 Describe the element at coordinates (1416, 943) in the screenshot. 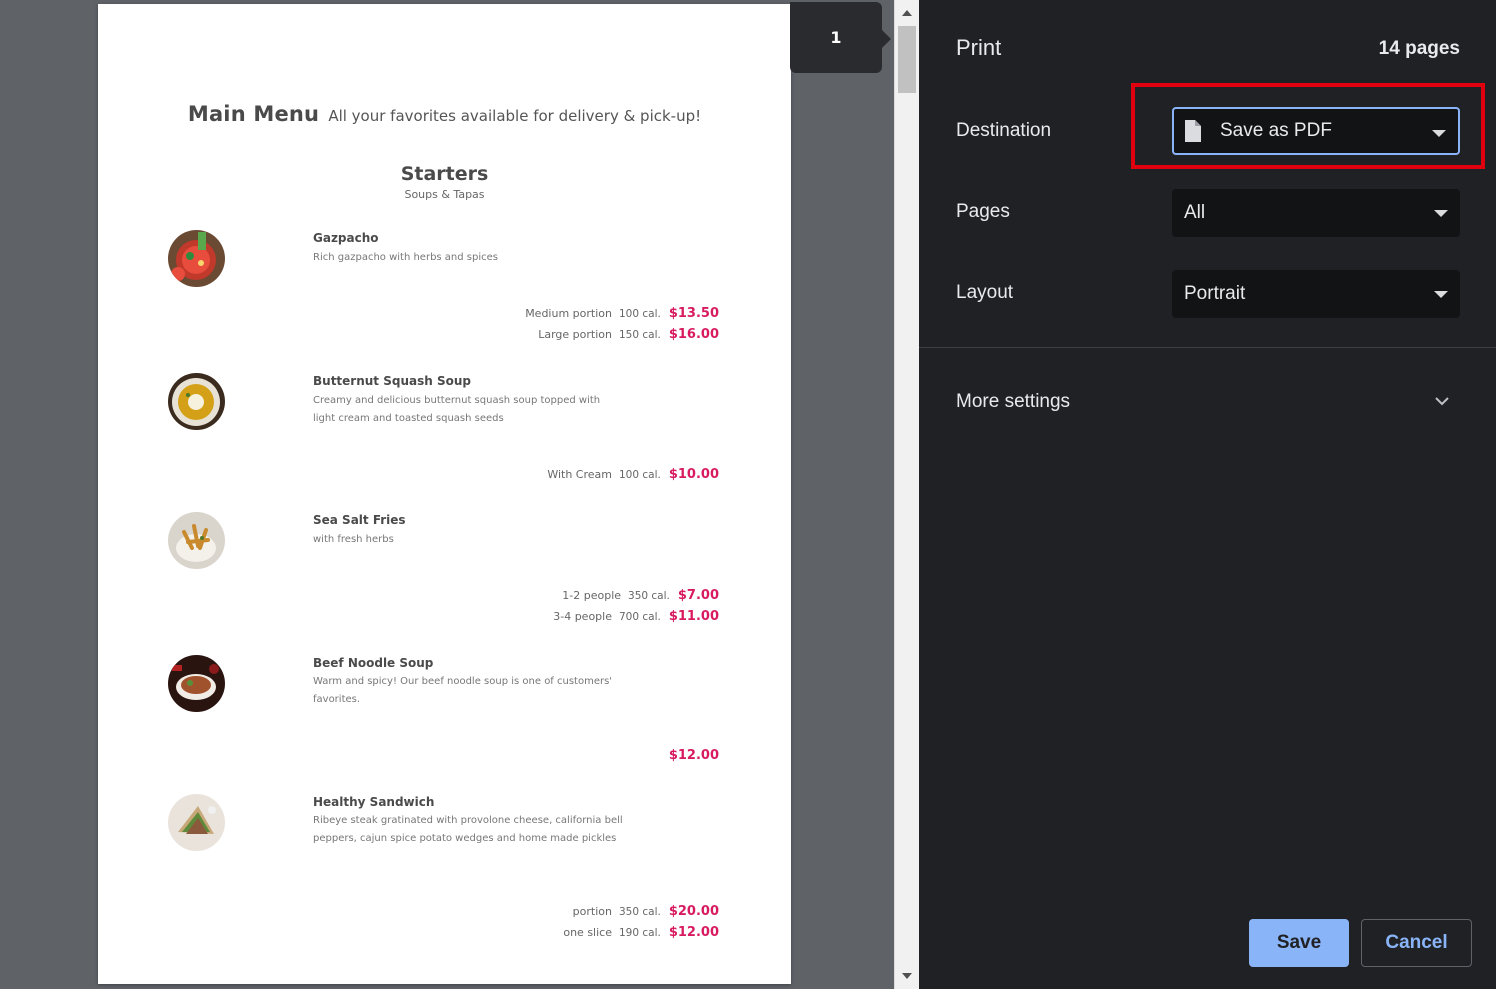

I see `cancel-button: Cancel` at that location.